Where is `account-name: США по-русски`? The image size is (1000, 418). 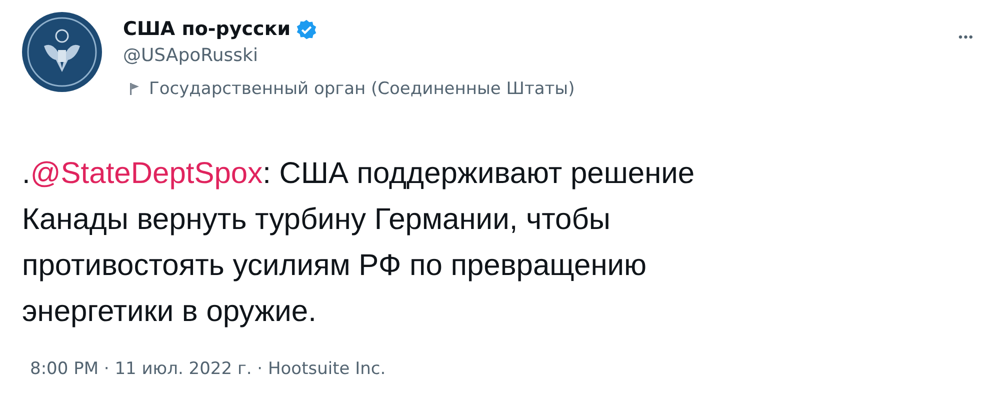
account-name: США по-русски is located at coordinates (207, 29).